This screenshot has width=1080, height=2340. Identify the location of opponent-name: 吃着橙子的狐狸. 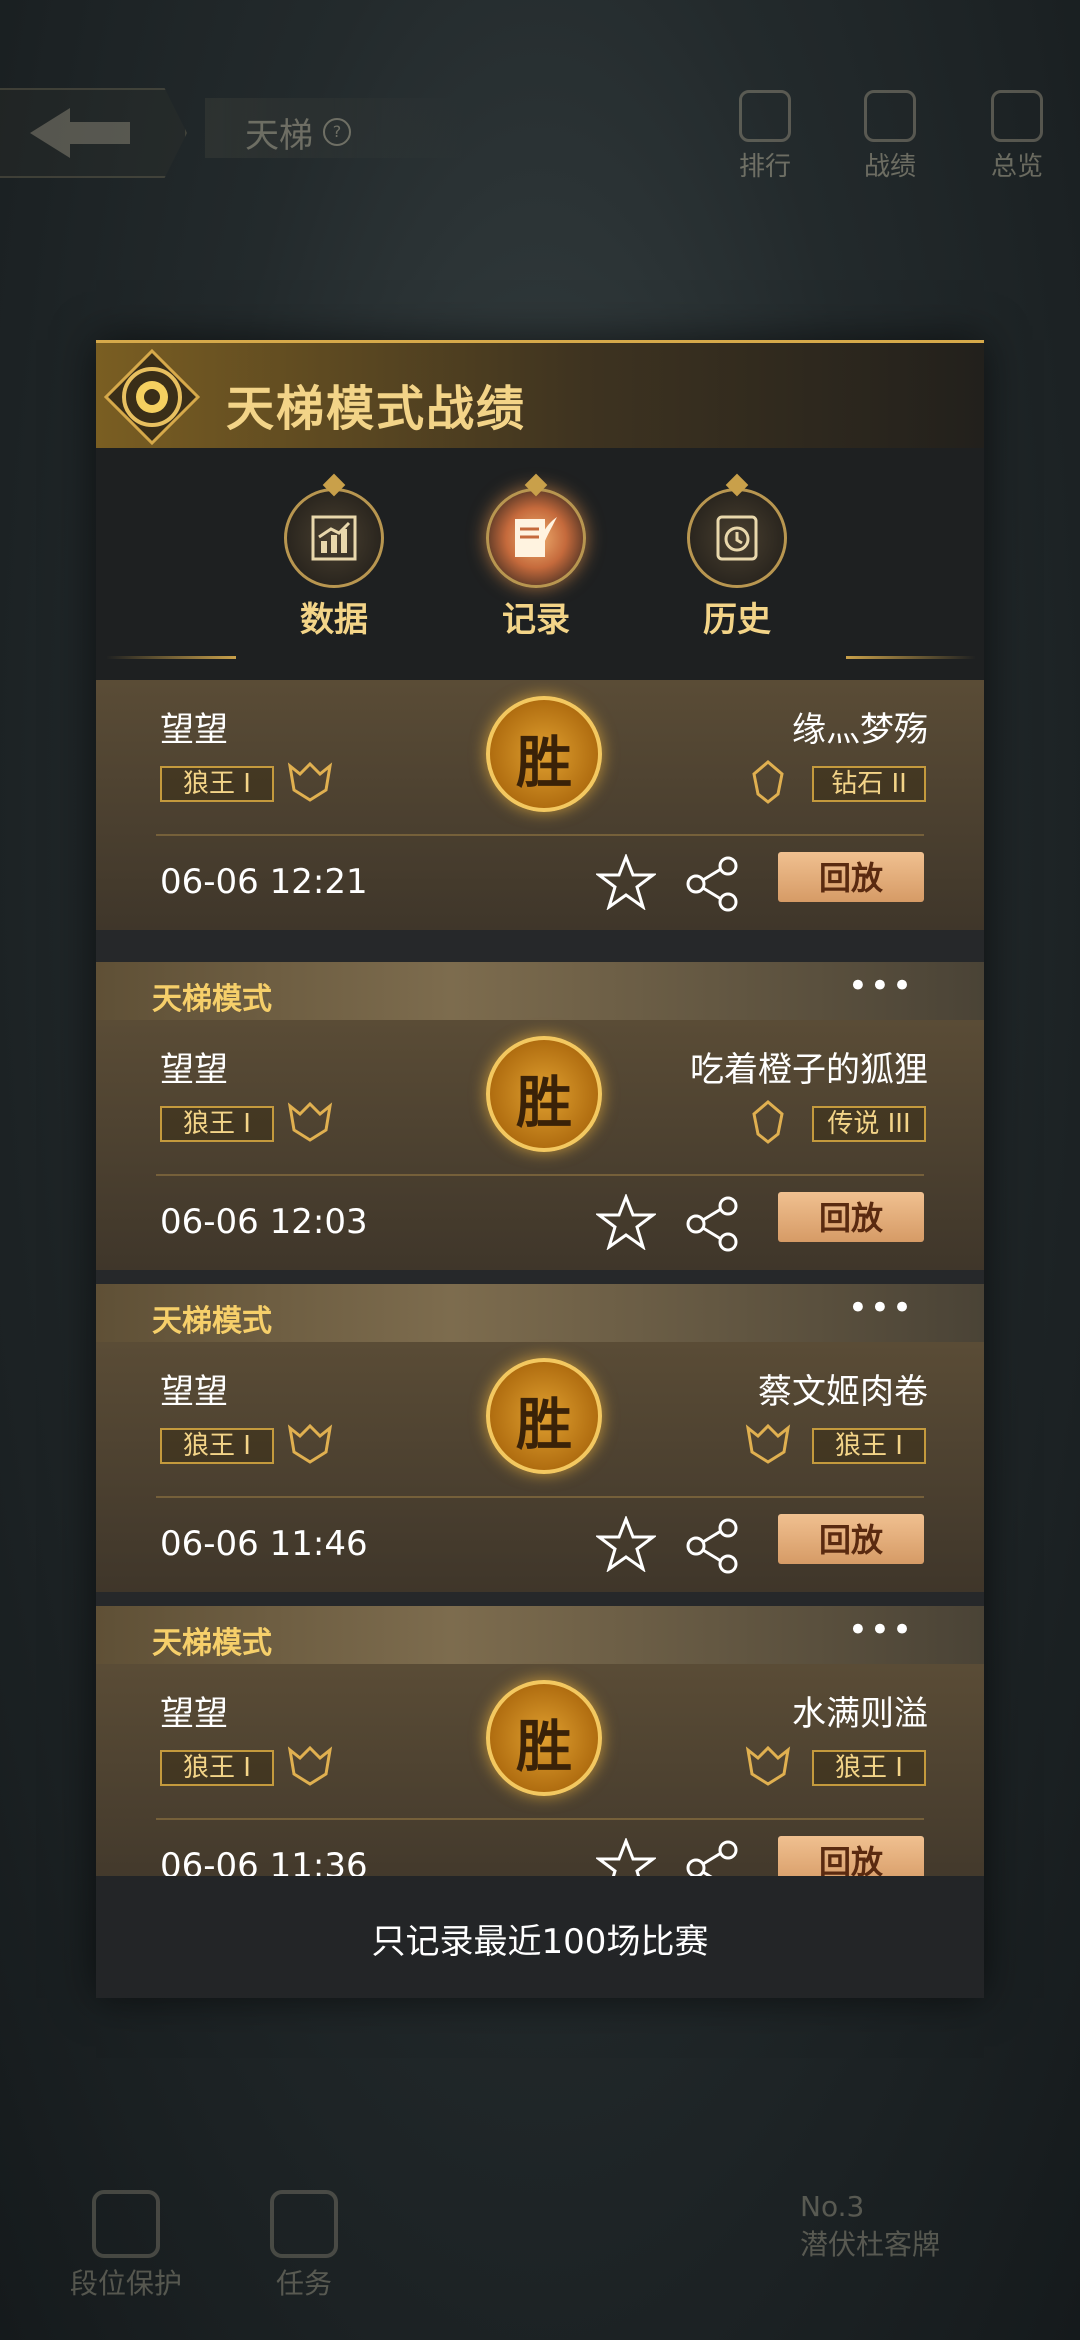
(809, 1070).